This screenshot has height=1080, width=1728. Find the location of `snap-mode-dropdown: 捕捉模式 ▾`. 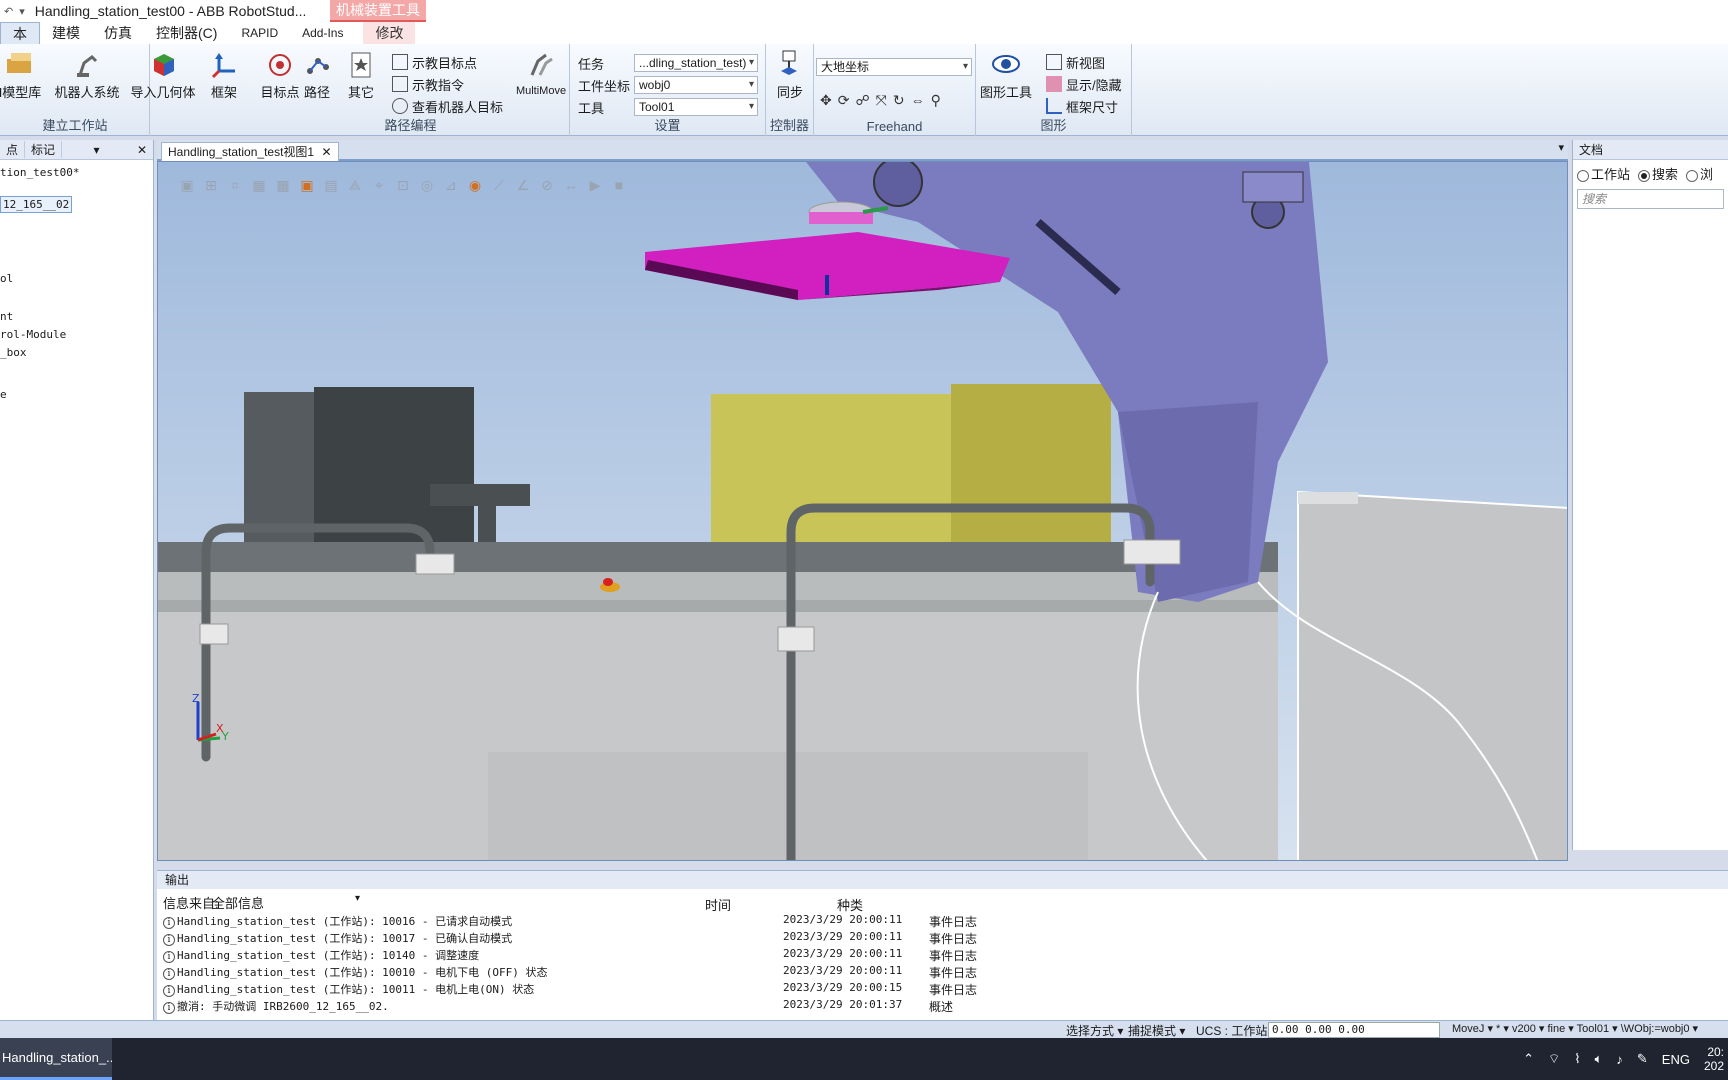

snap-mode-dropdown: 捕捉模式 ▾ is located at coordinates (1156, 1030).